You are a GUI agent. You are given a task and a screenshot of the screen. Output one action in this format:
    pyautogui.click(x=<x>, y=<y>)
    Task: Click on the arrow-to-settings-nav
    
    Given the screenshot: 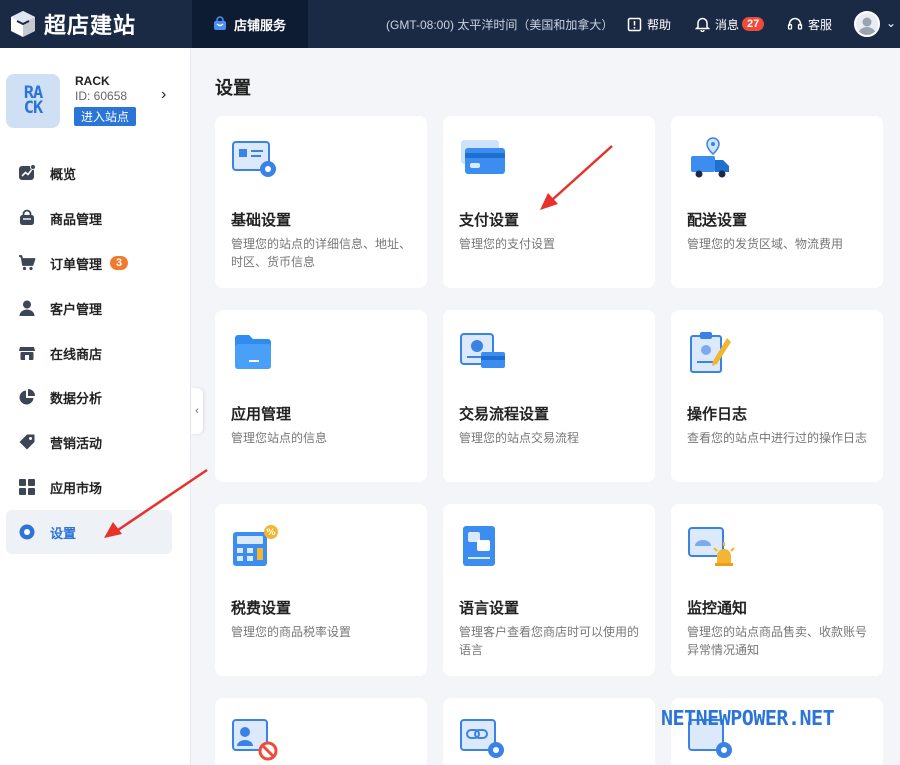 What is the action you would take?
    pyautogui.click(x=156, y=503)
    